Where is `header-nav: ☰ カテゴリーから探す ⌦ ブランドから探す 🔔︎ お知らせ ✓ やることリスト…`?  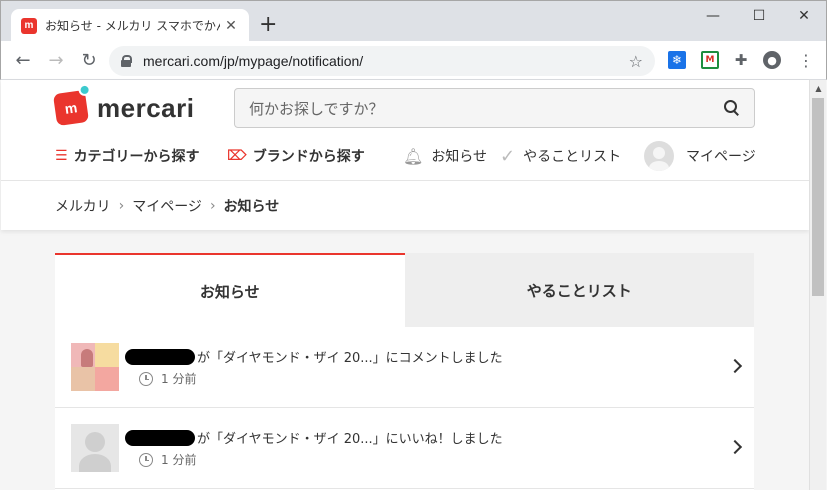 header-nav: ☰ カテゴリーから探す ⌦ ブランドから探す 🔔︎ お知らせ ✓ やることリスト… is located at coordinates (405, 156).